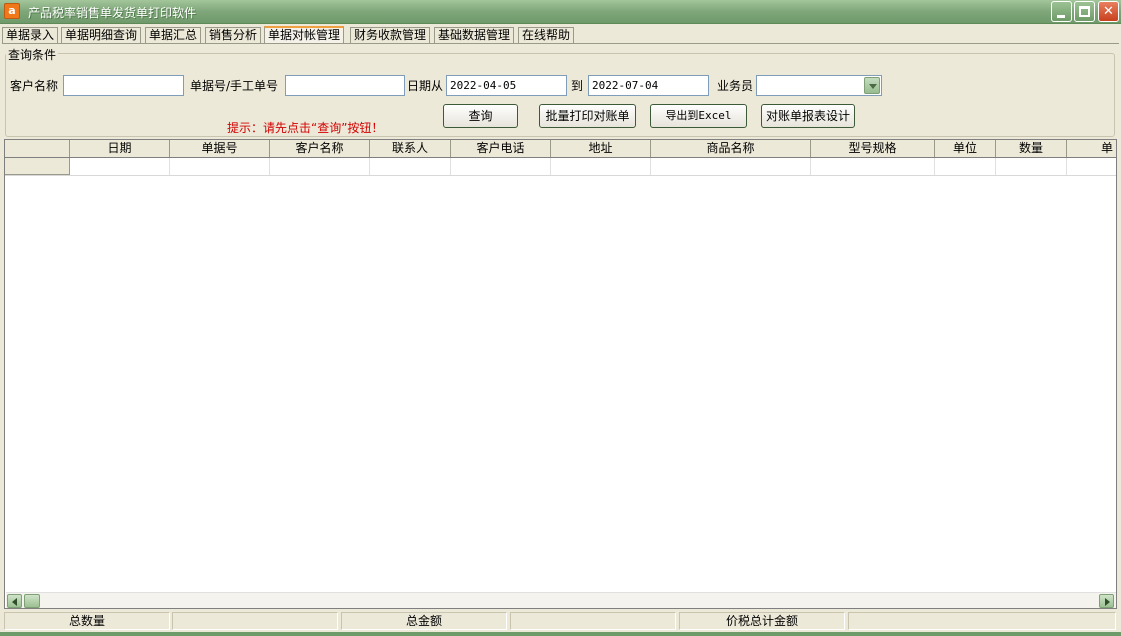 The image size is (1121, 636). I want to click on tab-reconciliation: 单据对帐管理, so click(304, 35).